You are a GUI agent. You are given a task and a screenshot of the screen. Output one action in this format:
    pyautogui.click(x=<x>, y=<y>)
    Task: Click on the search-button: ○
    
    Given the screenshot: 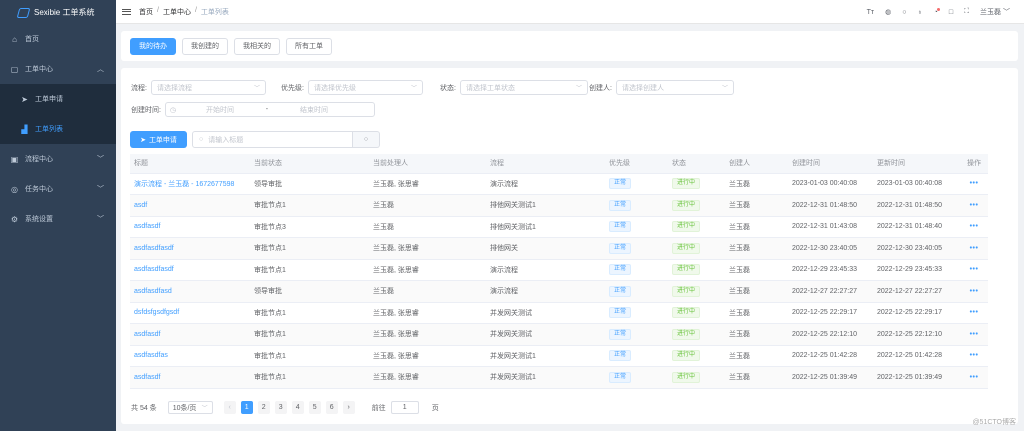 What is the action you would take?
    pyautogui.click(x=366, y=139)
    